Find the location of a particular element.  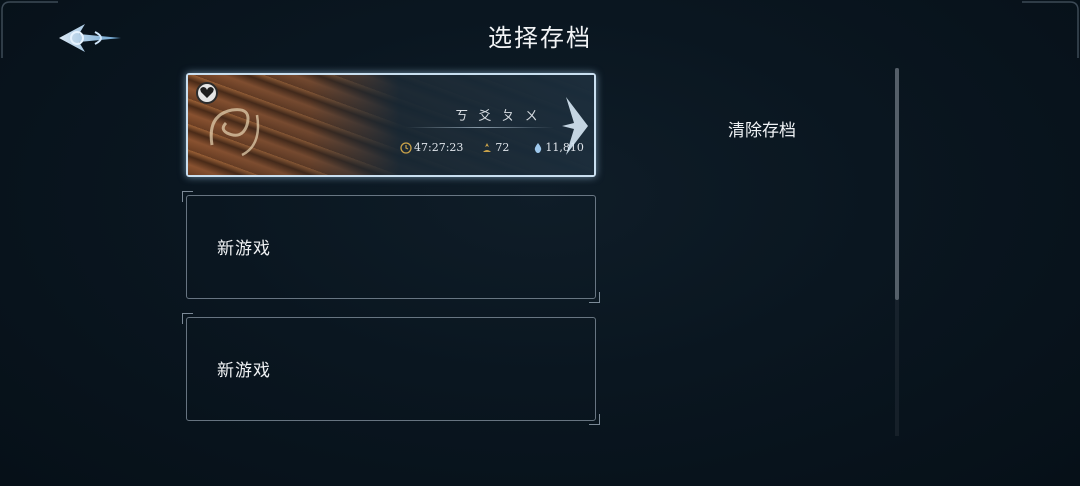

save-slot-name: ㄎ 爻 ㄆ ㄨ is located at coordinates (498, 116).